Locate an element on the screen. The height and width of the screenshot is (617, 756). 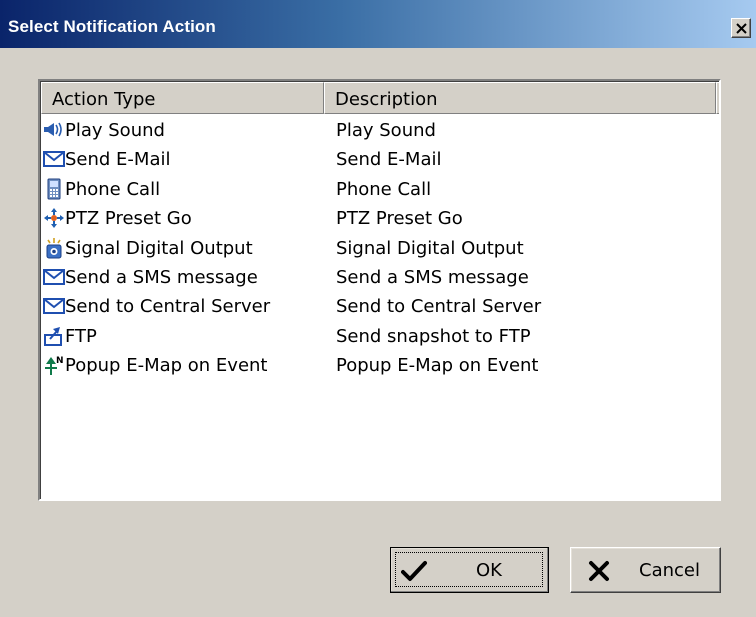
checkmark-icon is located at coordinates (414, 573).